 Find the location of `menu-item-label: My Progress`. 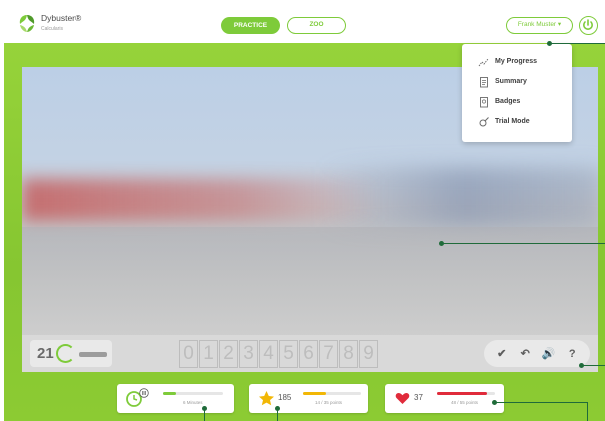

menu-item-label: My Progress is located at coordinates (516, 61).